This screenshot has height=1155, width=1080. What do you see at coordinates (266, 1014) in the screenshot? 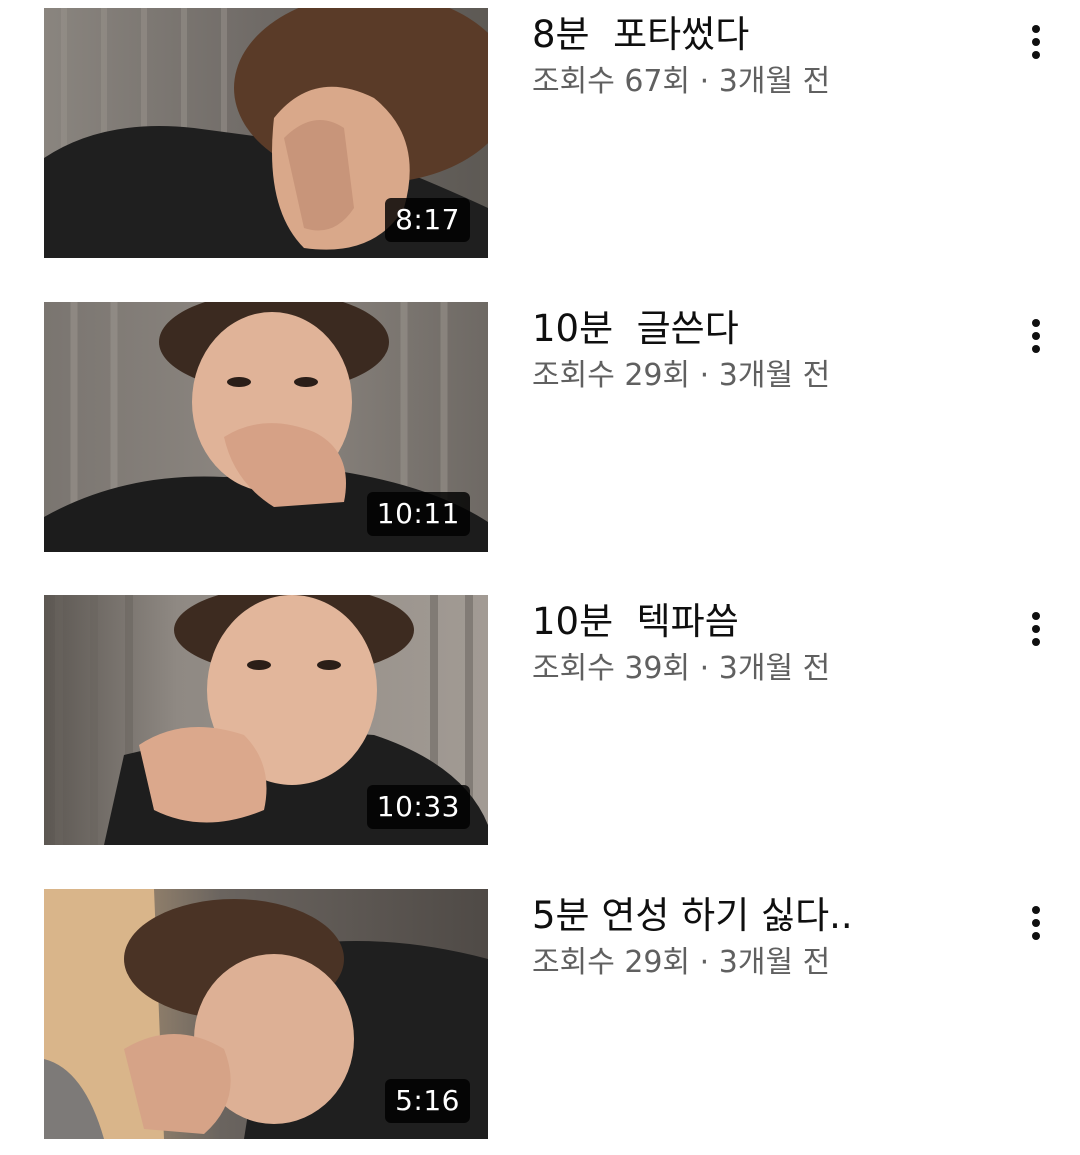
I see `video-thumbnail: 5:16` at bounding box center [266, 1014].